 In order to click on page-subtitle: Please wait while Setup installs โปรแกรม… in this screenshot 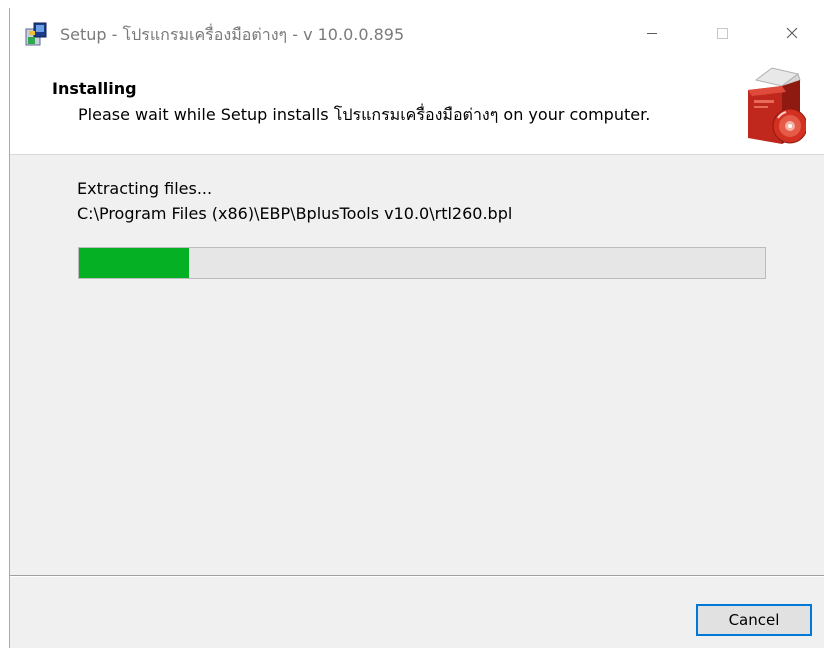, I will do `click(364, 114)`.